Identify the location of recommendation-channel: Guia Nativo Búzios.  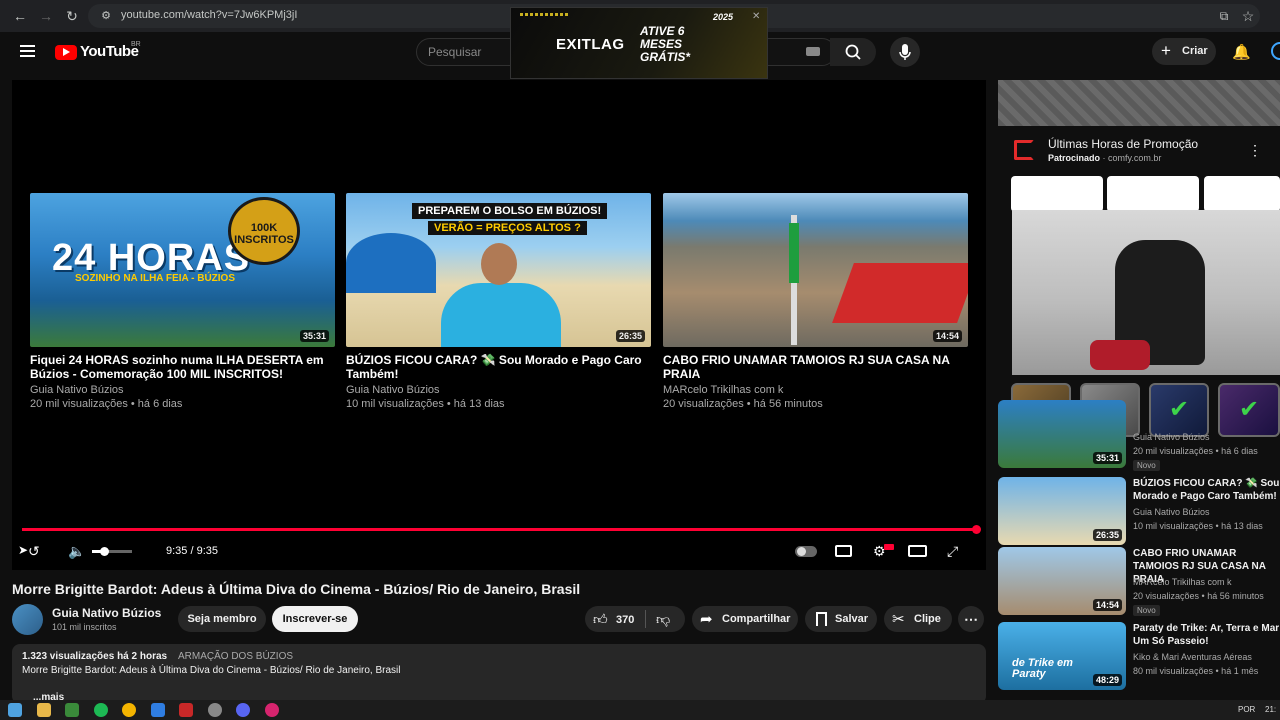
(1171, 437).